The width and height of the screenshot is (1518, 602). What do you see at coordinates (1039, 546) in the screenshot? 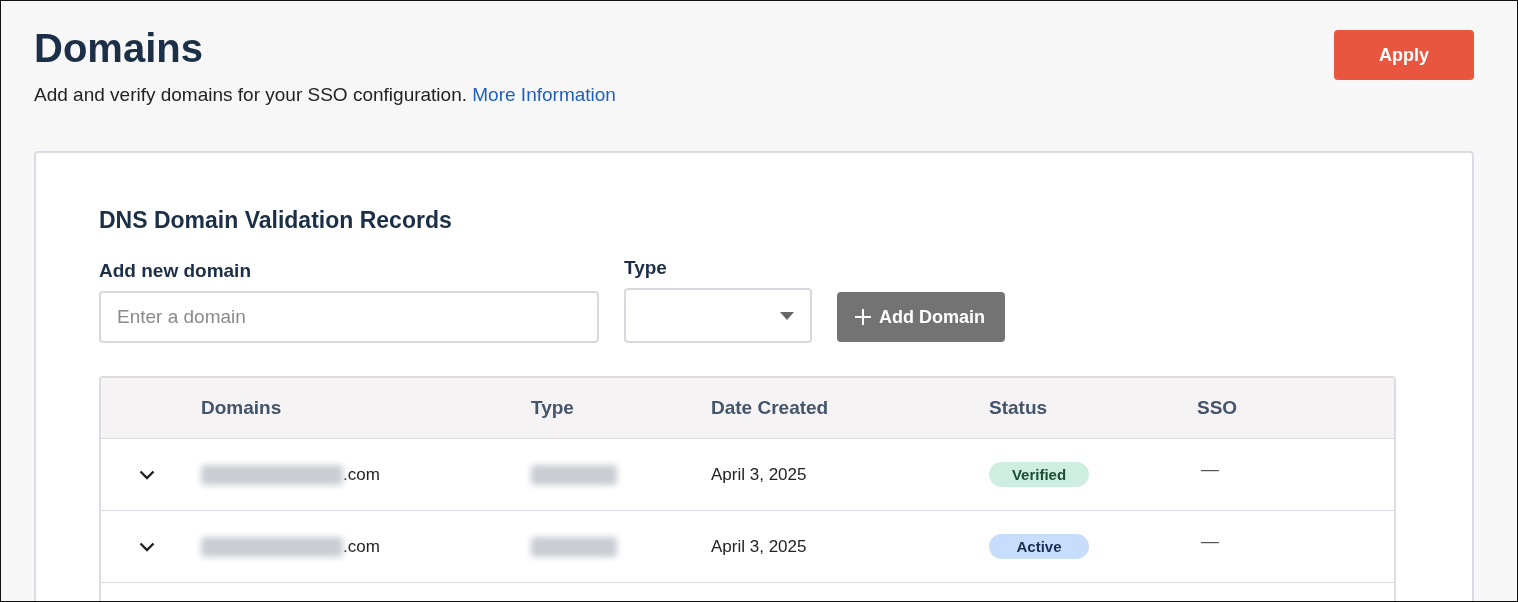
I see `status-badge: Active` at bounding box center [1039, 546].